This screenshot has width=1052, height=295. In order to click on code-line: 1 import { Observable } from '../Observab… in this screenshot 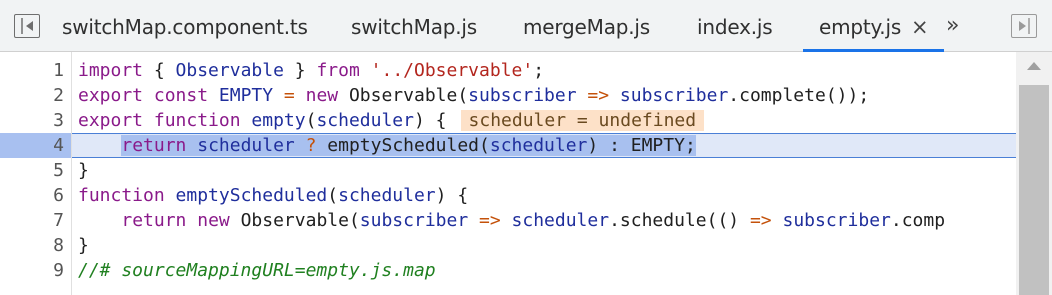, I will do `click(508, 70)`.